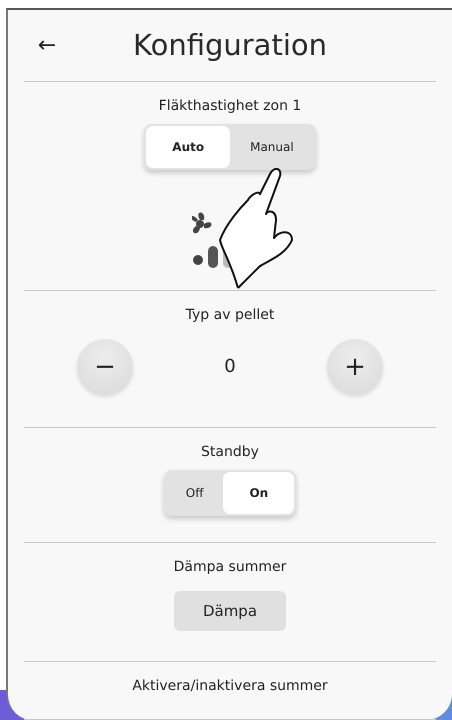 This screenshot has height=720, width=452. Describe the element at coordinates (47, 45) in the screenshot. I see `back-button: ←` at that location.